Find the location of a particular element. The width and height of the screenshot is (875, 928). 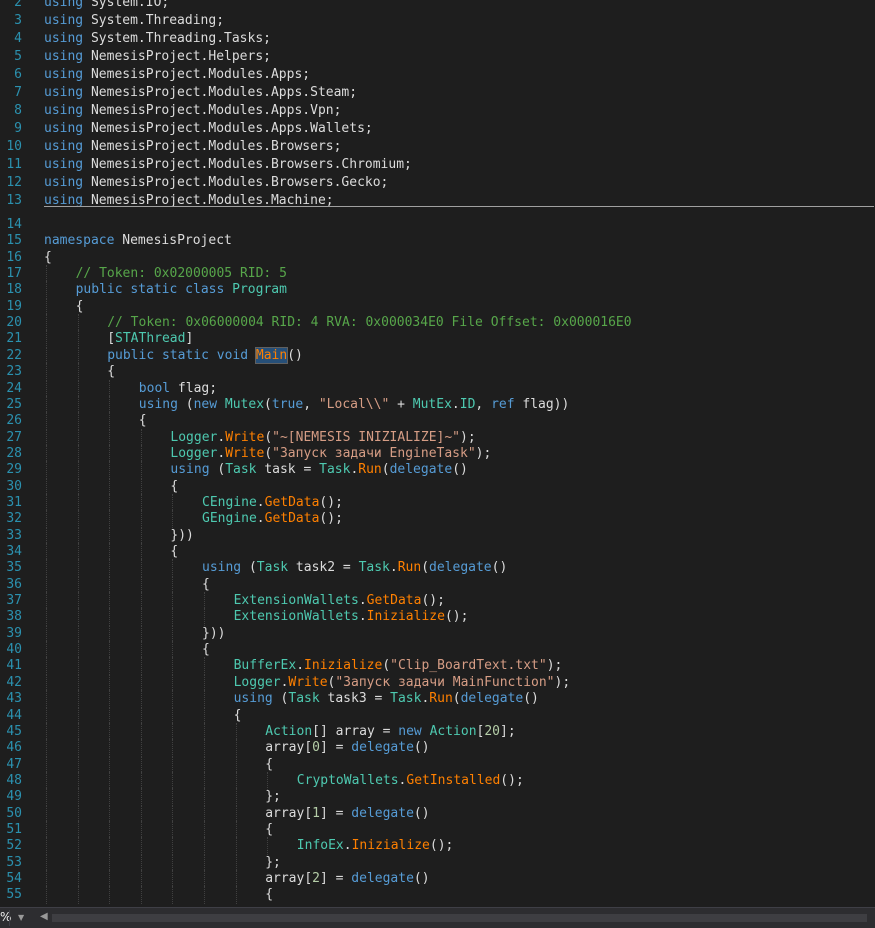

code-token: () is located at coordinates (460, 470).